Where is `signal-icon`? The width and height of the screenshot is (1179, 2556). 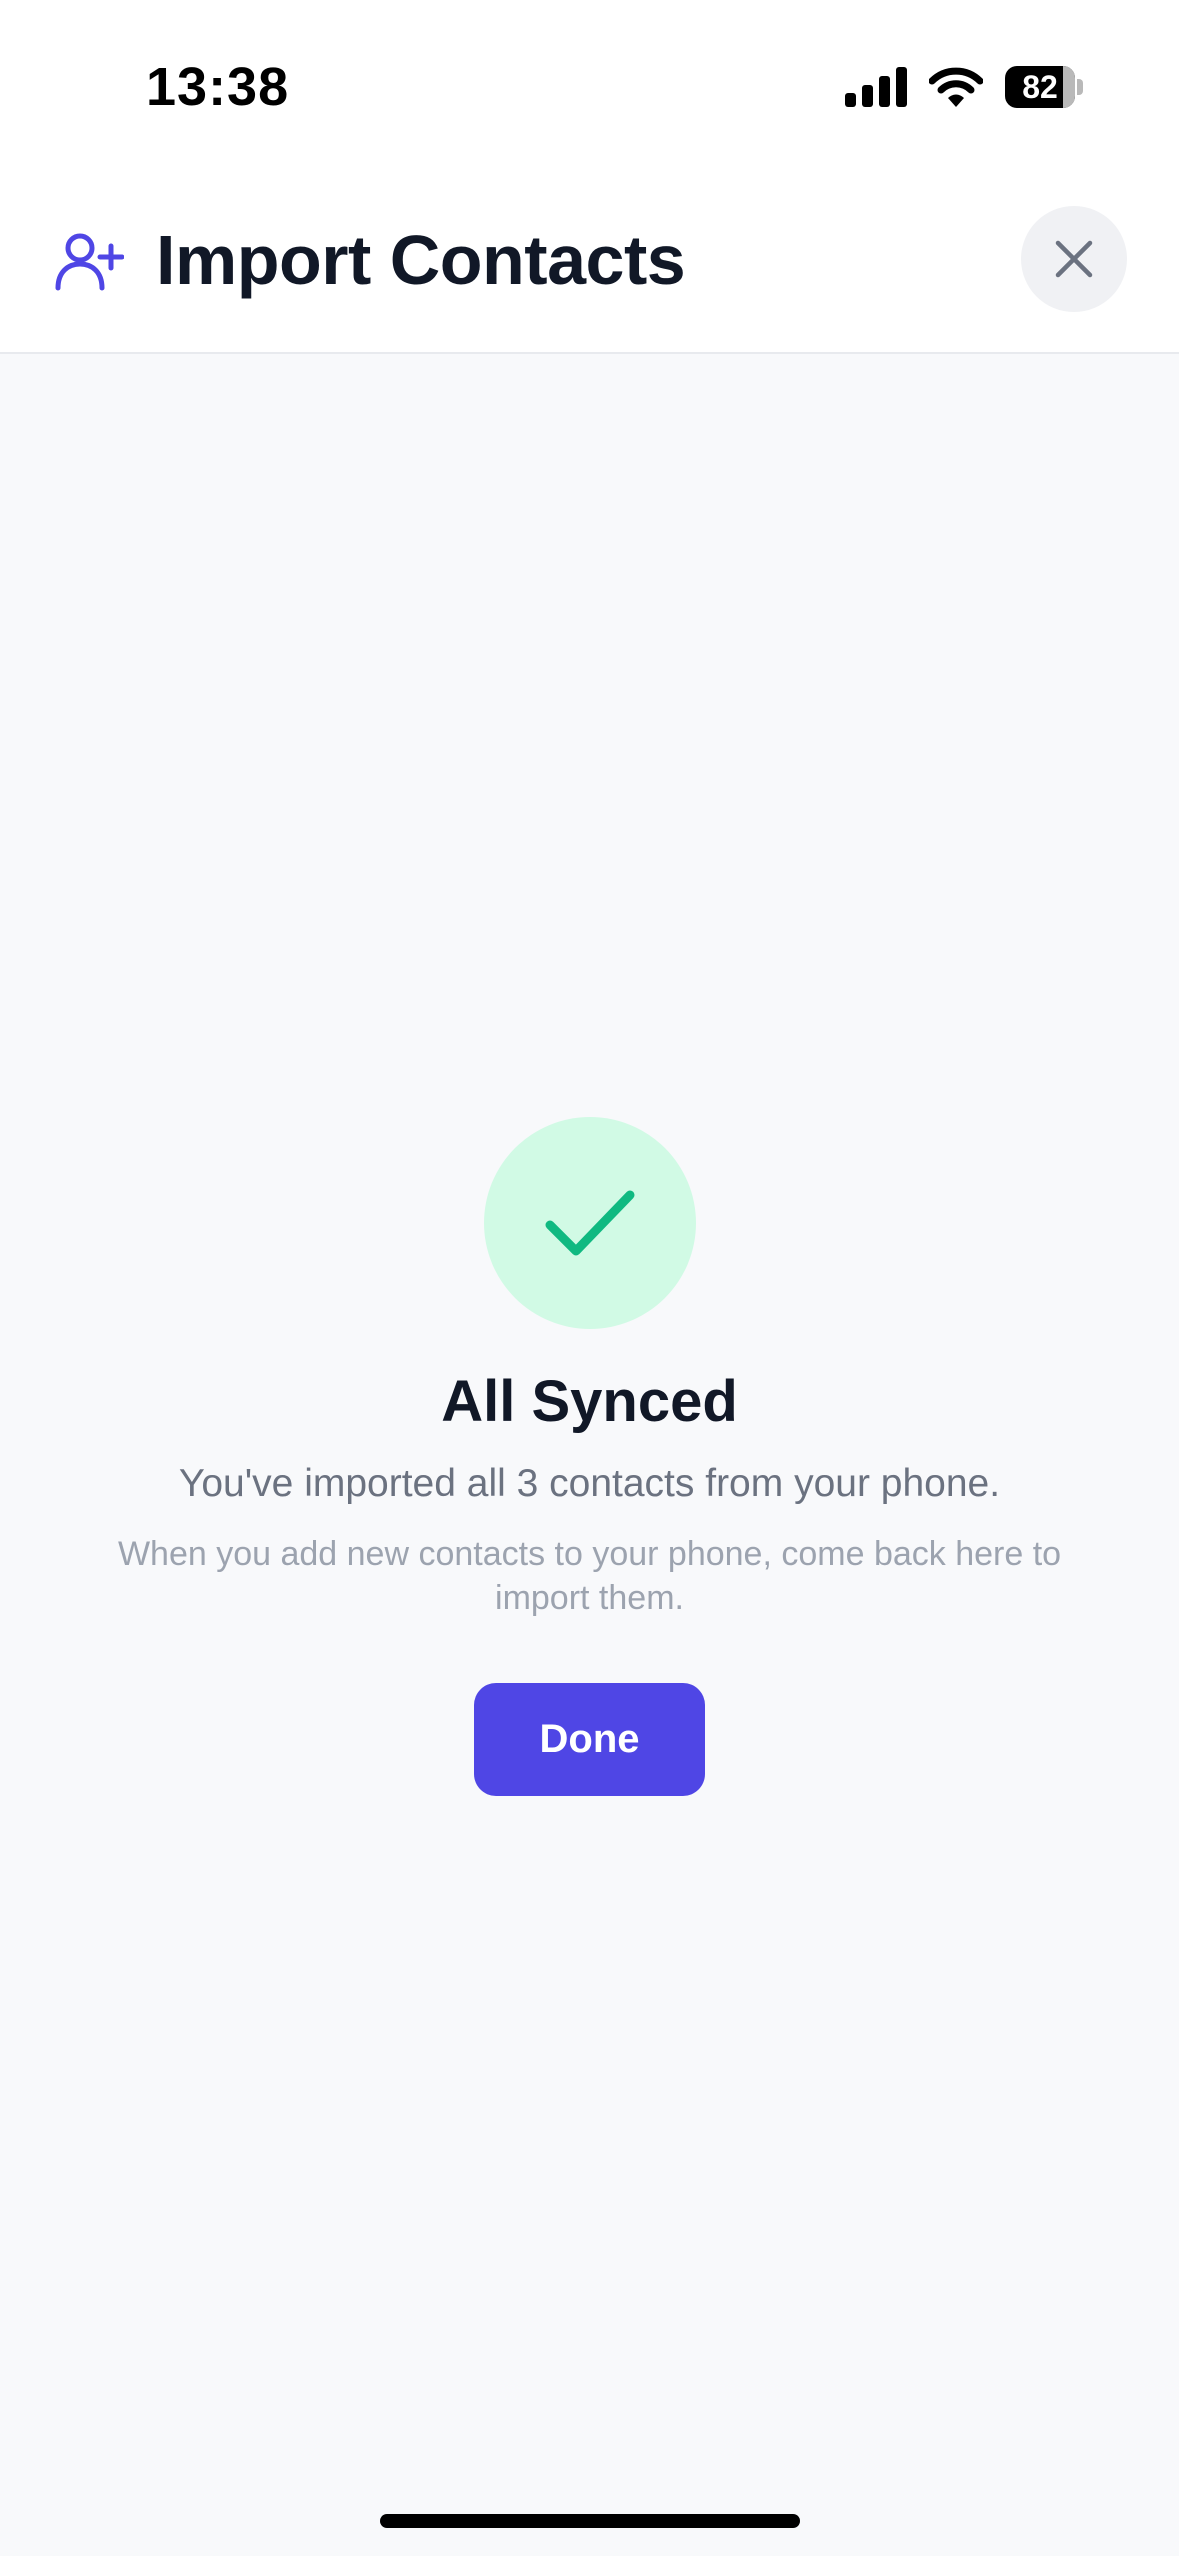
signal-icon is located at coordinates (876, 87).